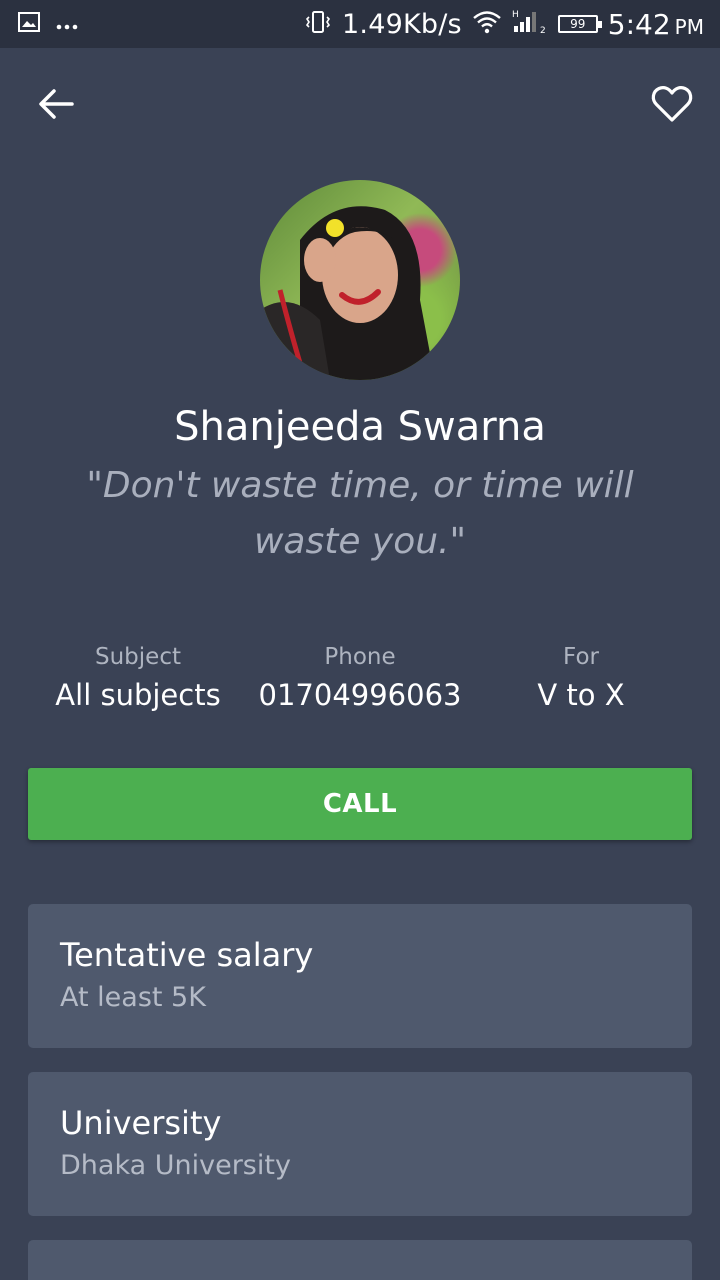 The image size is (720, 1280). I want to click on status-bar: 1.49Kb/s H2 99 5:42 PM, so click(360, 24).